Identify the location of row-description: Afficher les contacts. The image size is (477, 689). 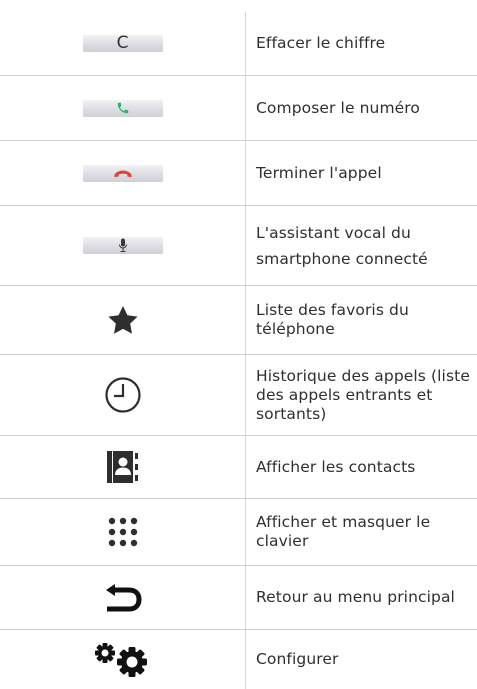
(336, 466).